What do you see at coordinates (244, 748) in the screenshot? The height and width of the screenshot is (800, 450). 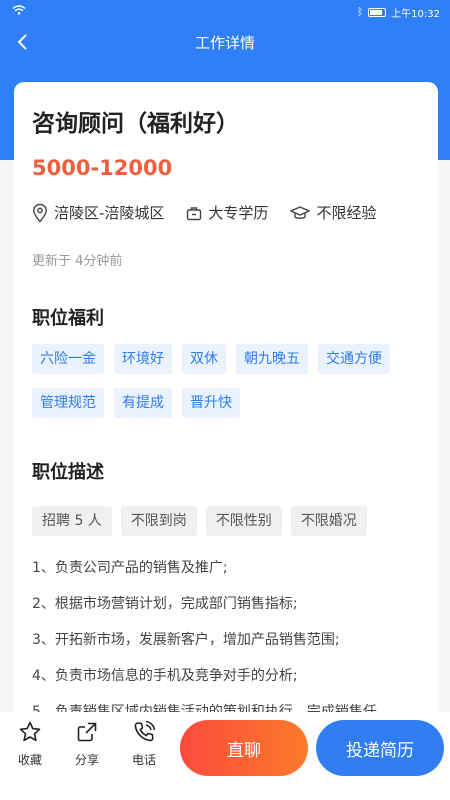 I see `direct-chat-button: 直聊` at bounding box center [244, 748].